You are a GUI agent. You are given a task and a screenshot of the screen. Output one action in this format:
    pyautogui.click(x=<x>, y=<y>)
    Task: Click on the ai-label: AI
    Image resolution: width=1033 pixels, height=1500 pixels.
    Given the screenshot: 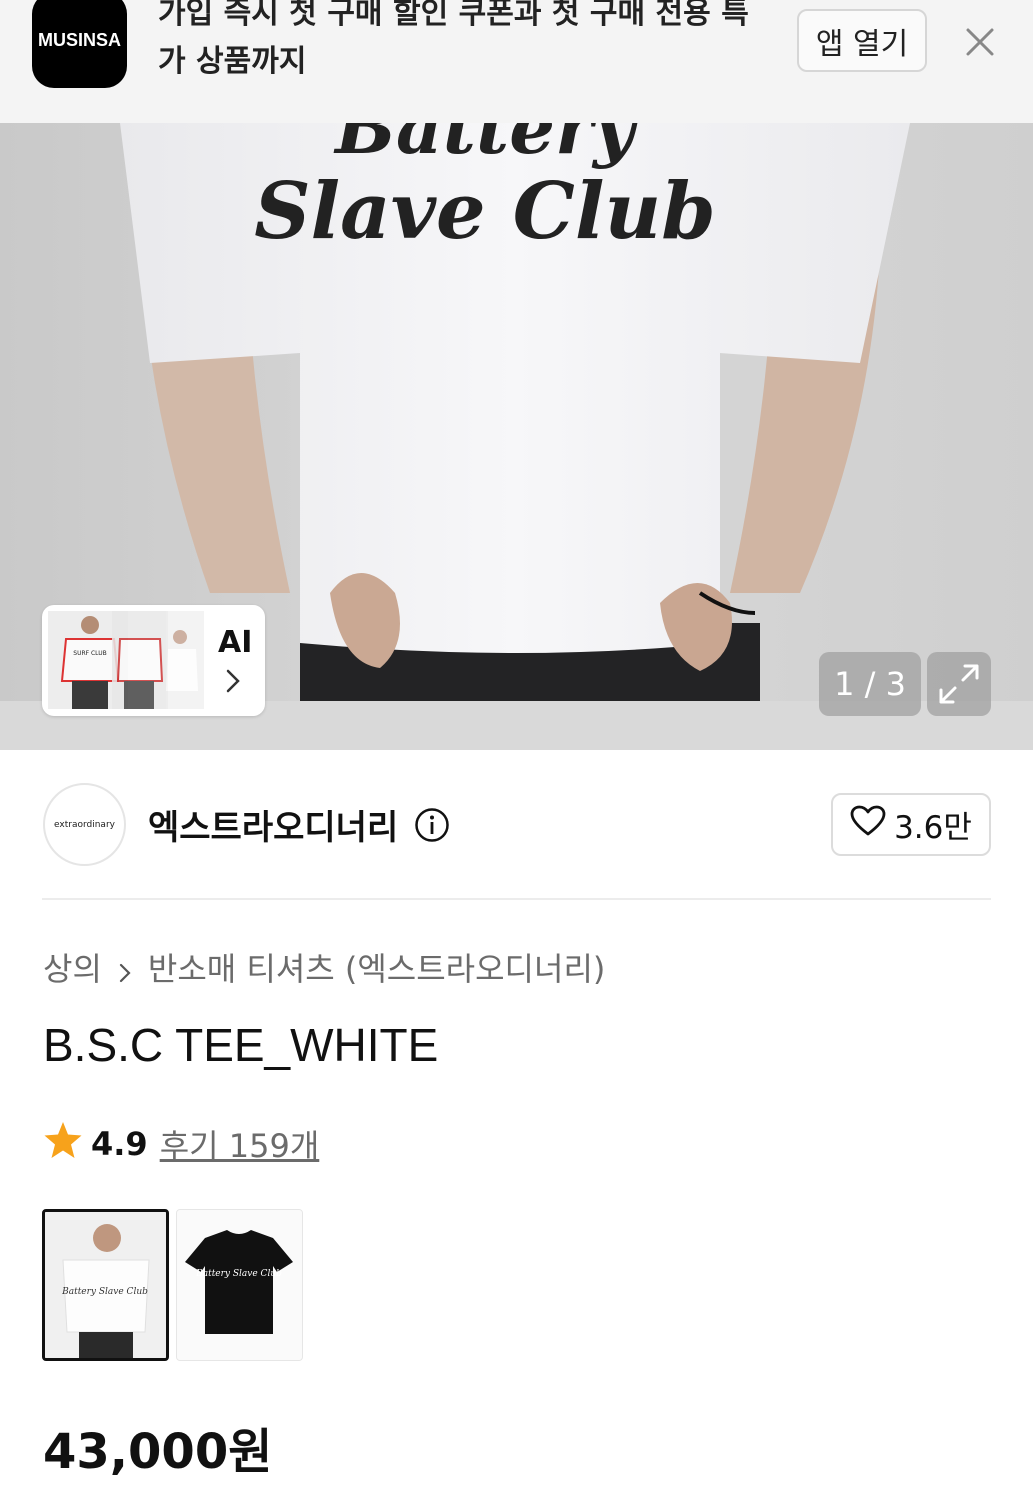 What is the action you would take?
    pyautogui.click(x=235, y=642)
    